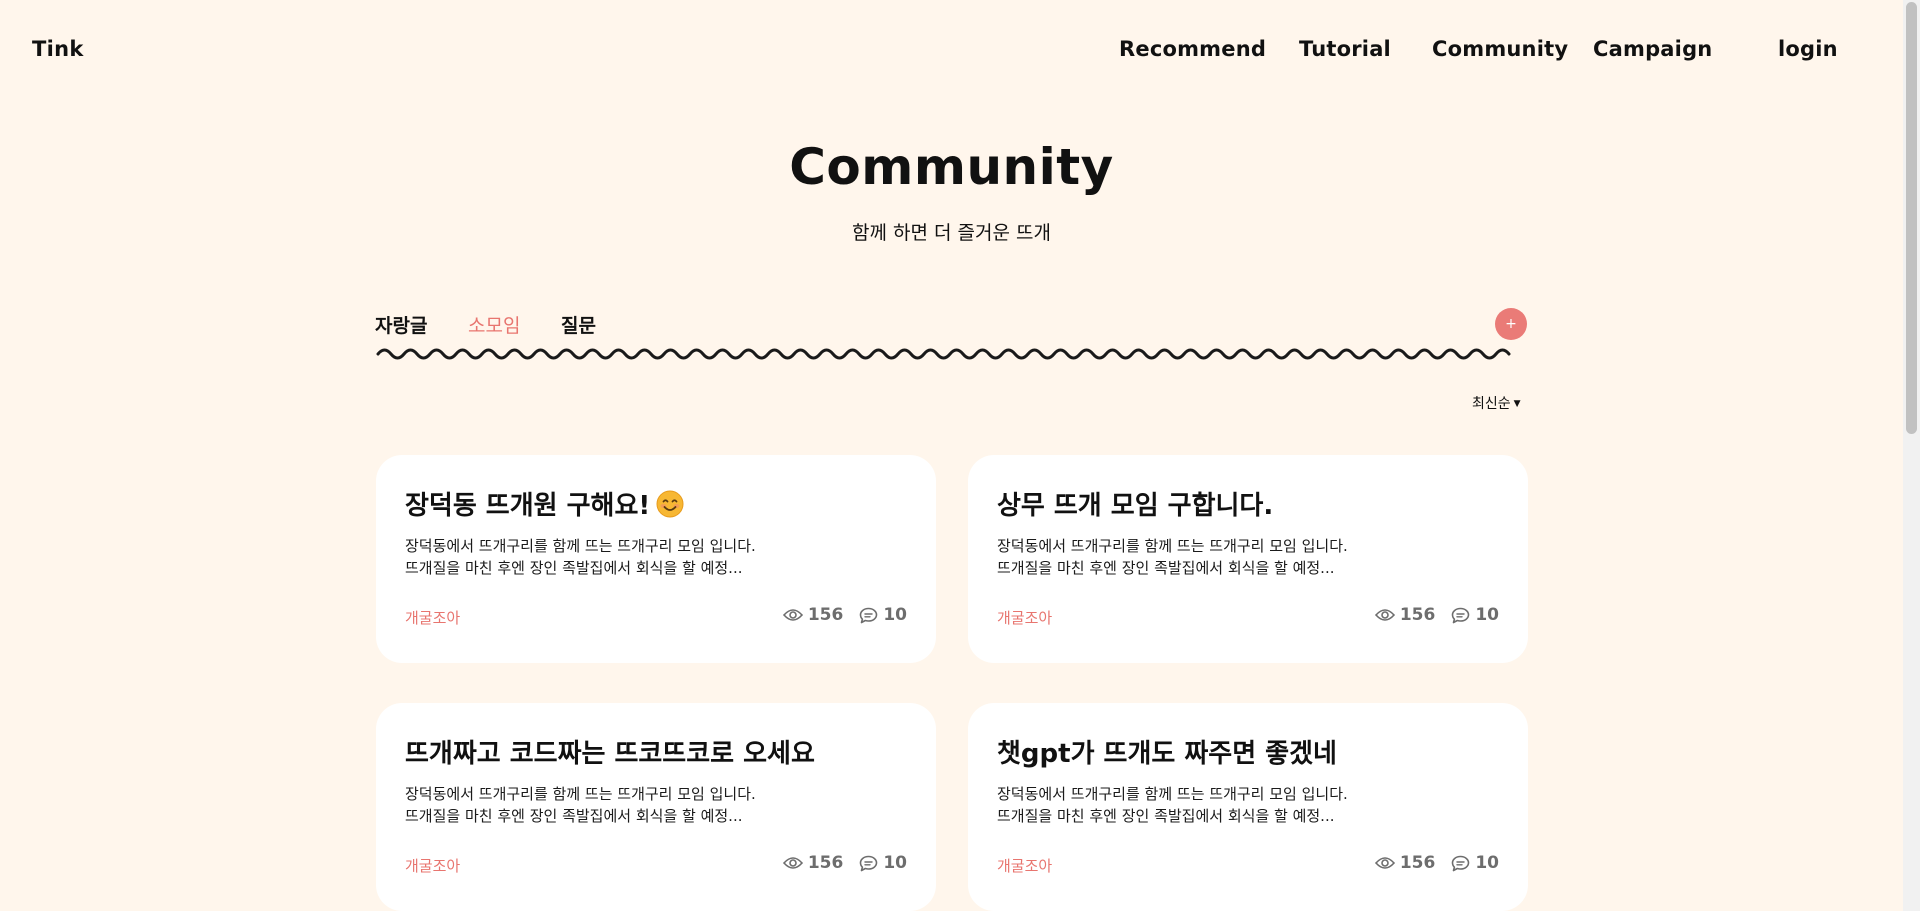 Image resolution: width=1920 pixels, height=911 pixels. I want to click on smiling-face-icon, so click(670, 504).